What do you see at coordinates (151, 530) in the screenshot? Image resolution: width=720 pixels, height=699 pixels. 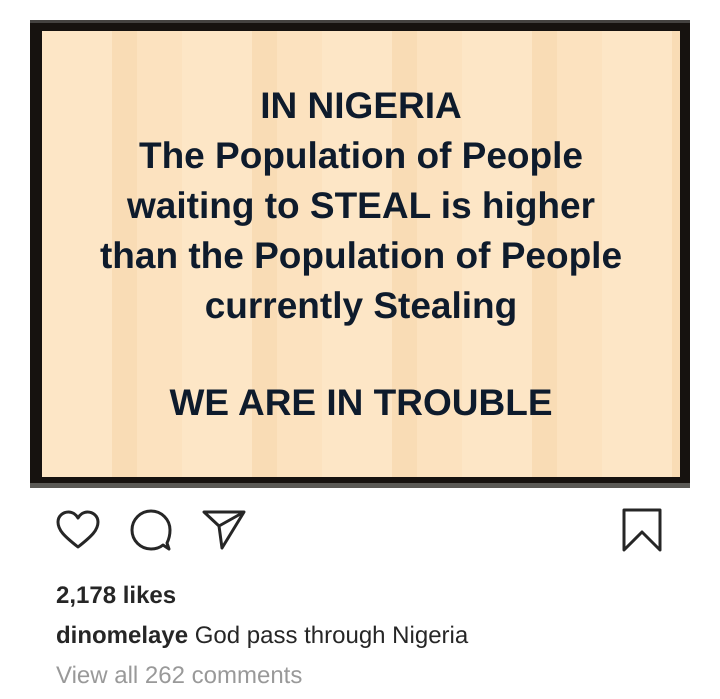 I see `comment-icon` at bounding box center [151, 530].